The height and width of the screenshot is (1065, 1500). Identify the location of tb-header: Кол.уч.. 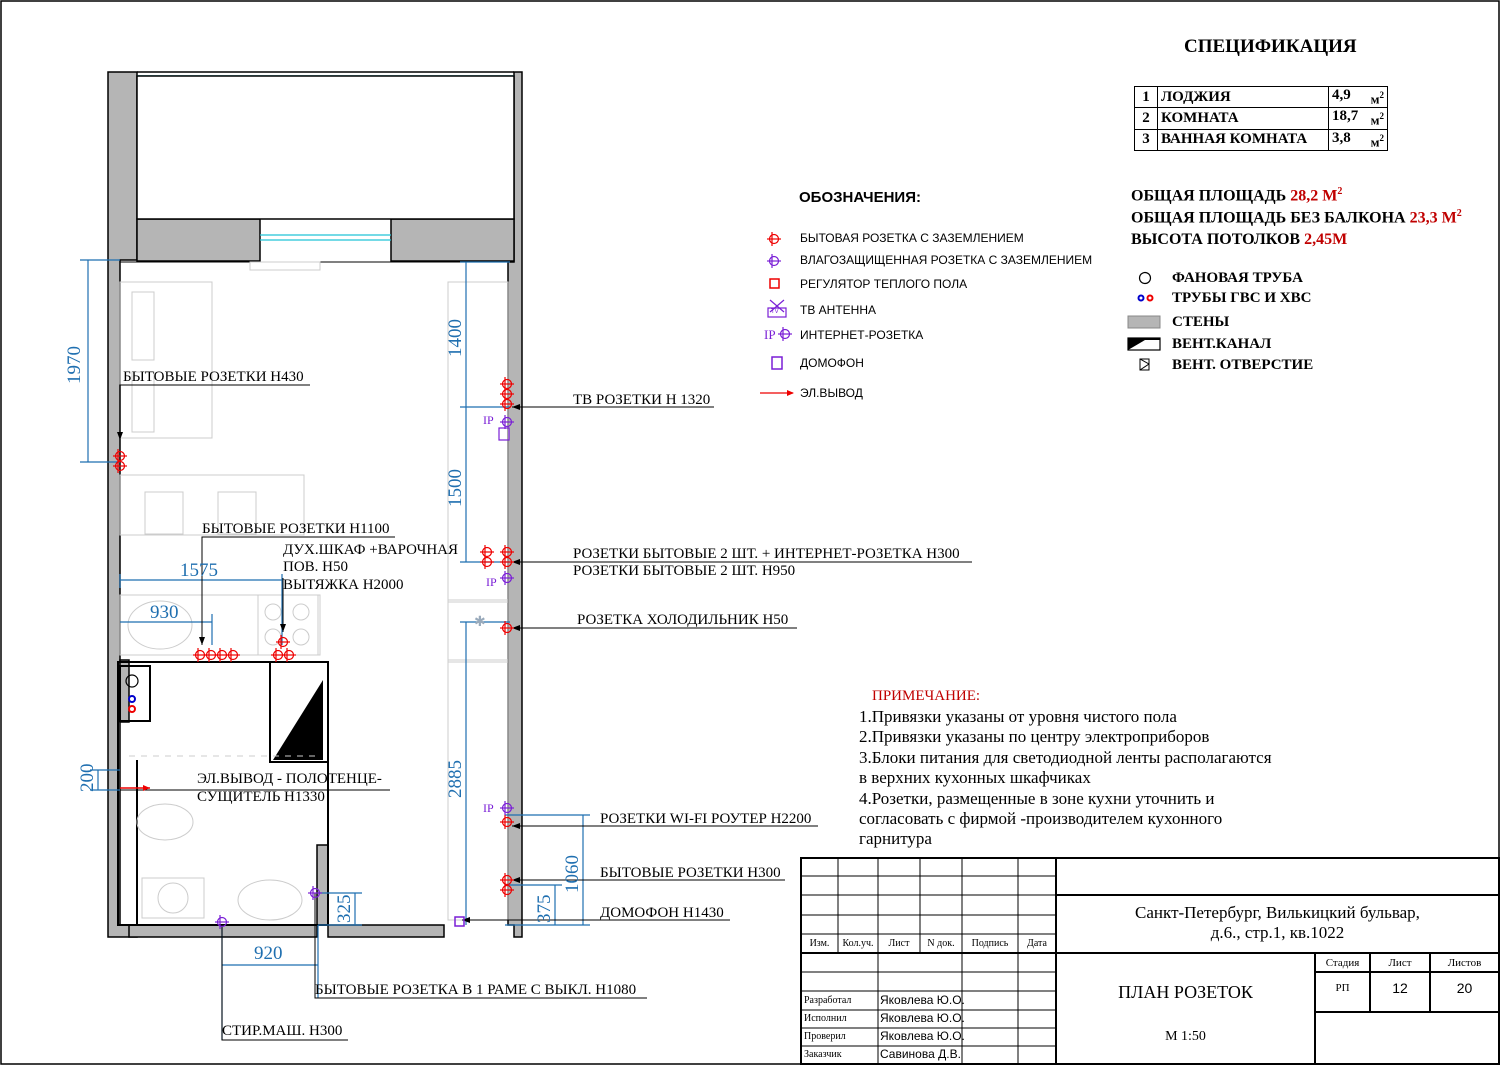
(858, 943).